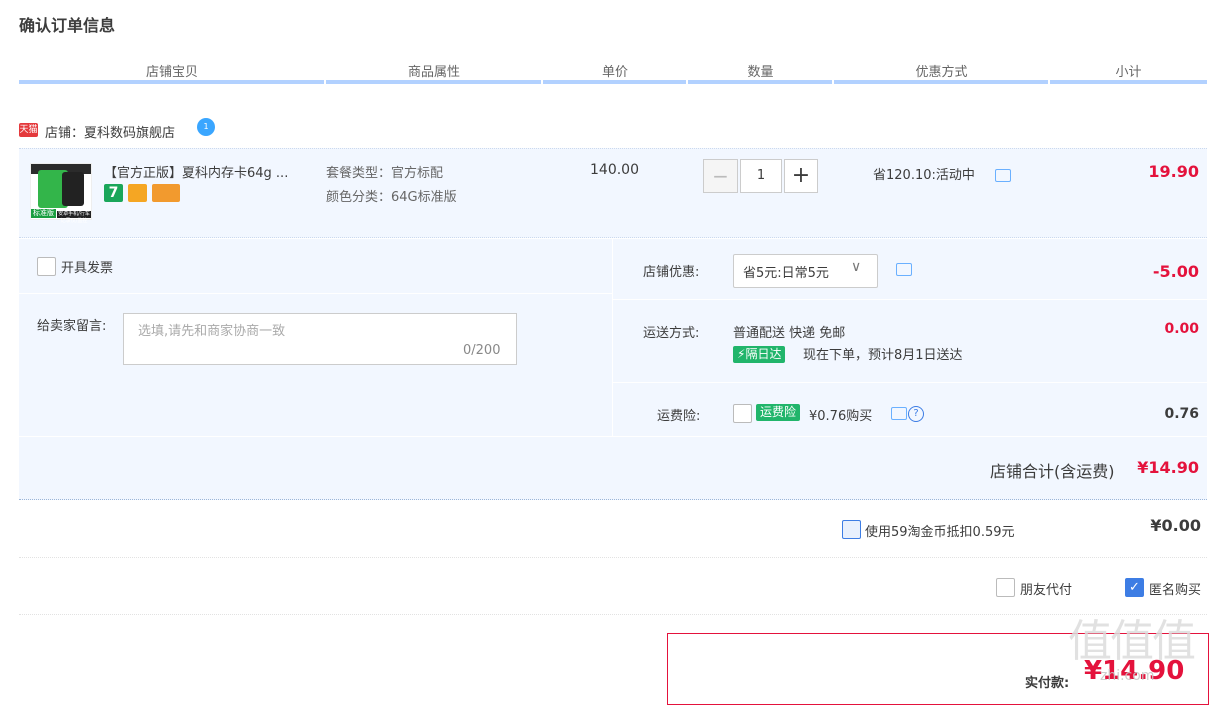 The width and height of the screenshot is (1211, 705). What do you see at coordinates (212, 331) in the screenshot?
I see `message-placeholder: 选填,请先和商家协商一致` at bounding box center [212, 331].